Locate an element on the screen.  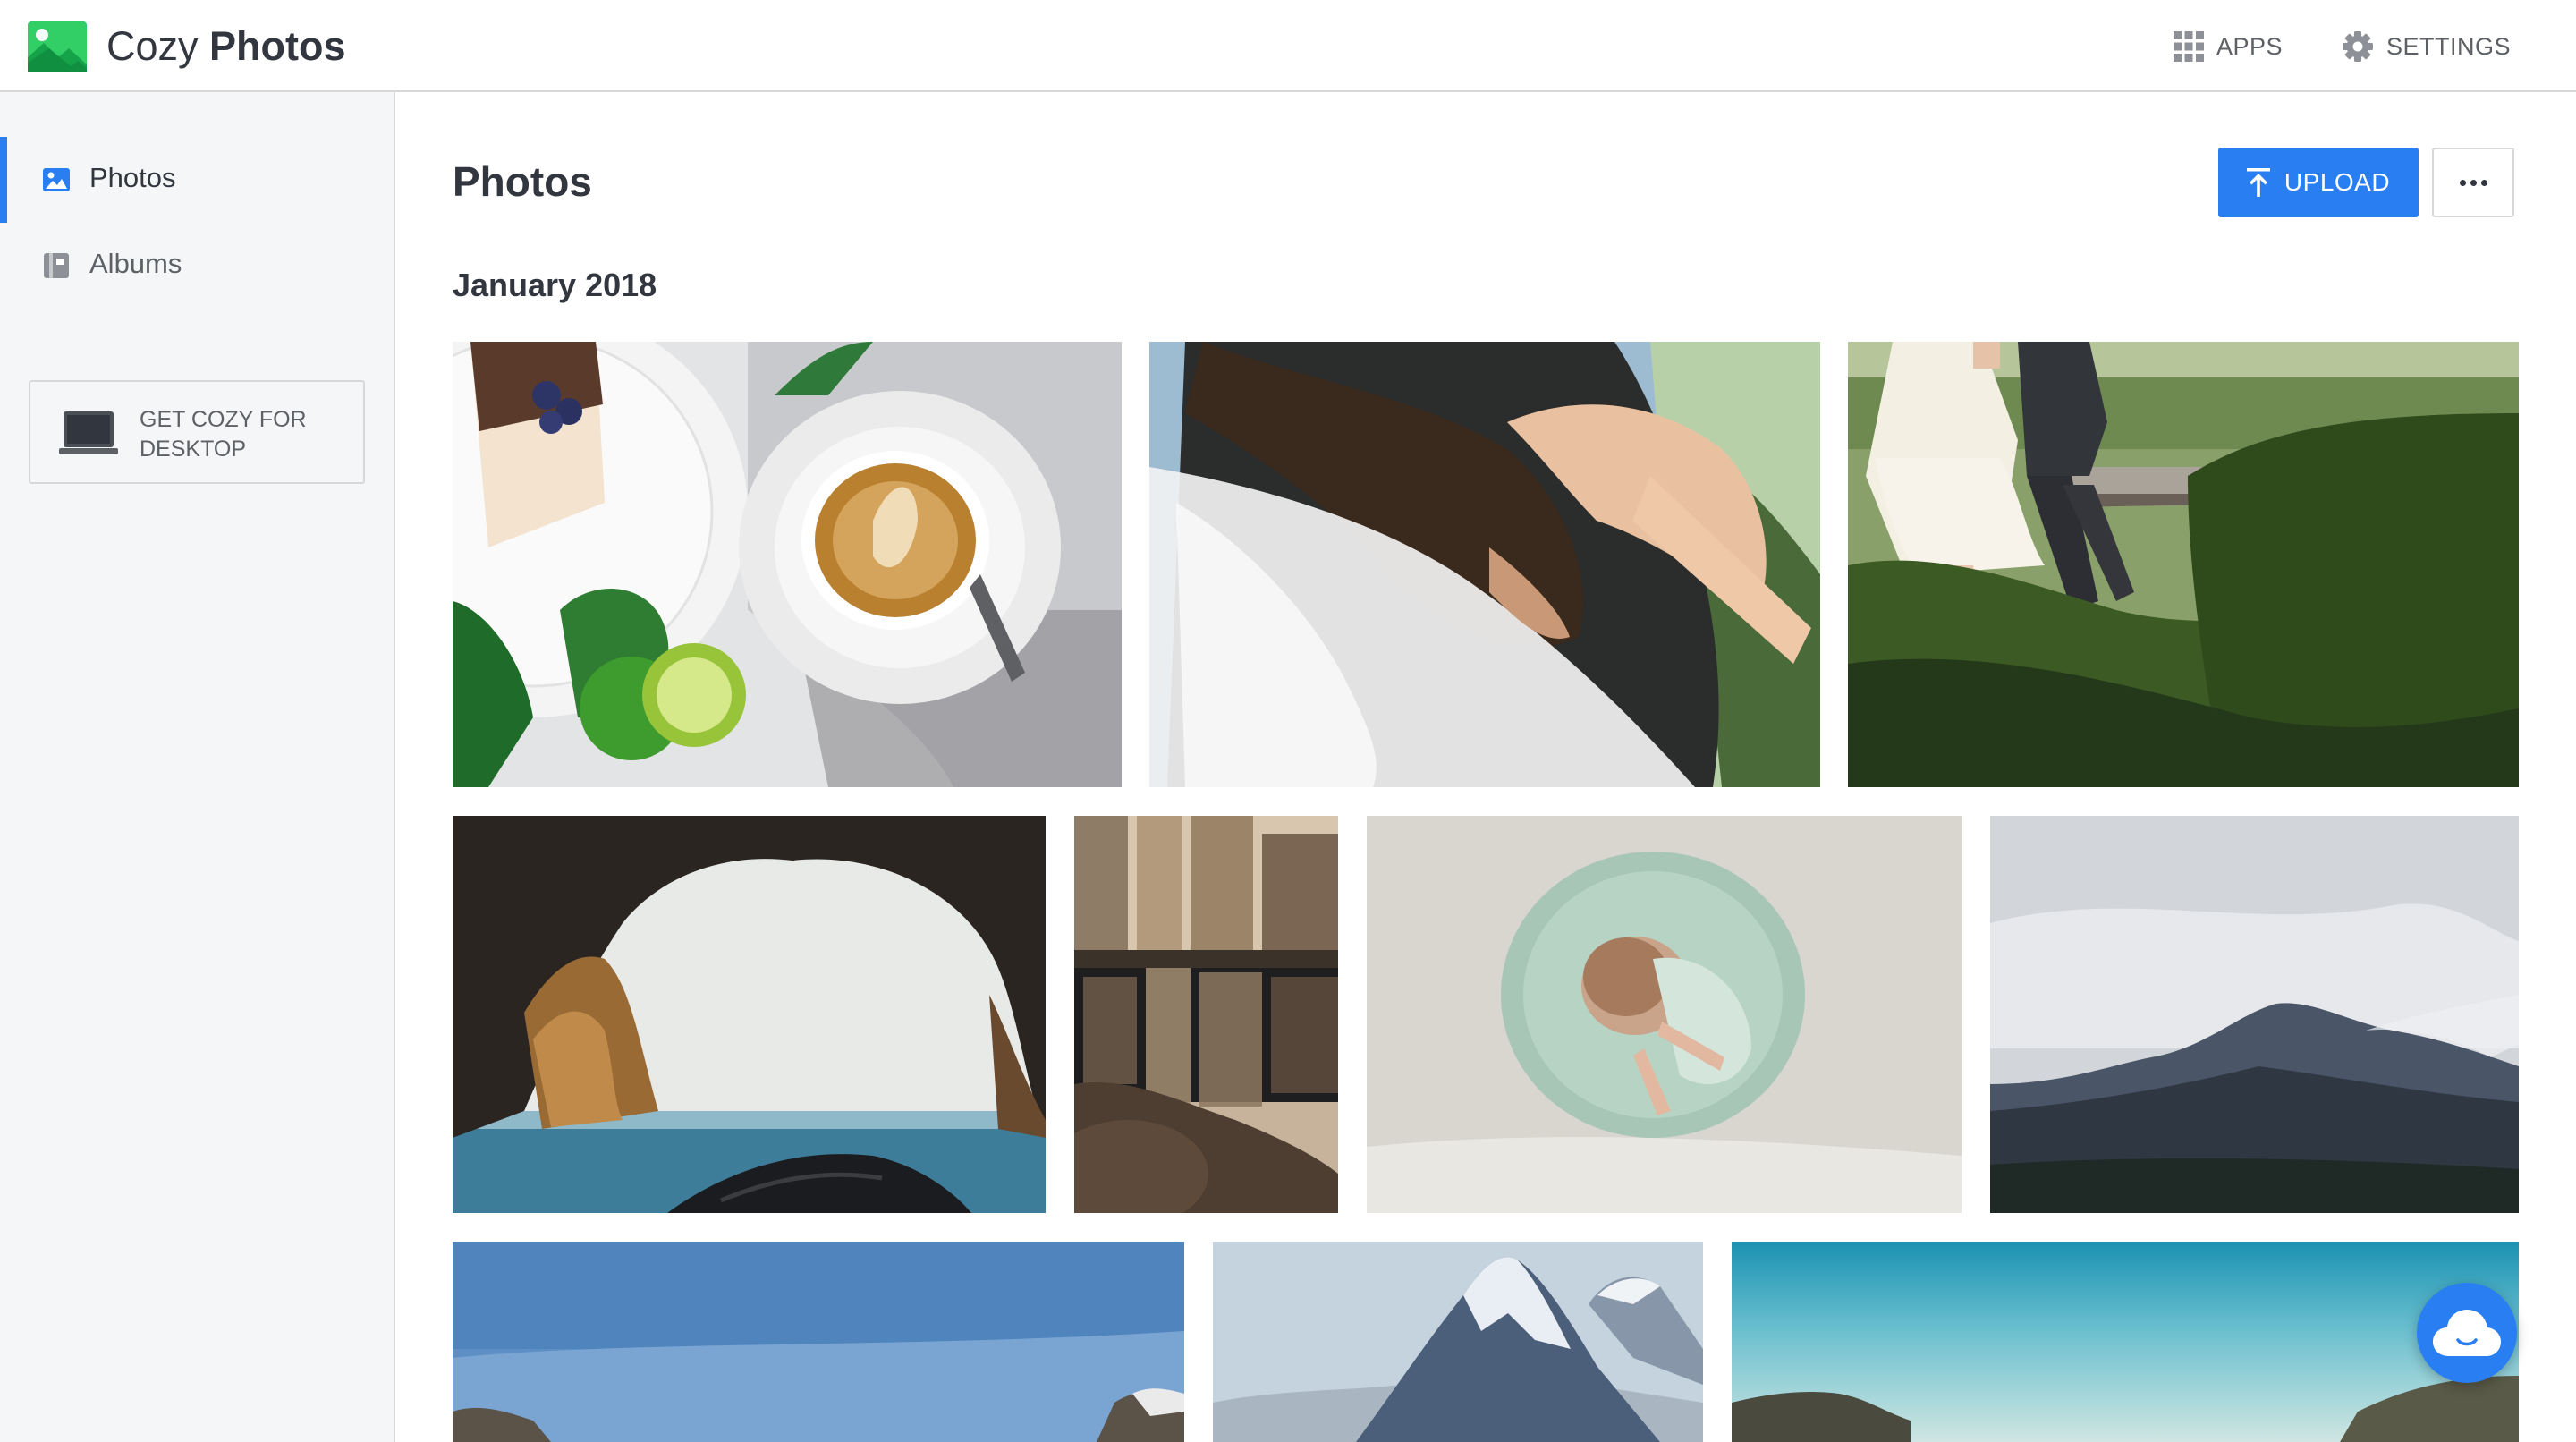
album-icon is located at coordinates (56, 265).